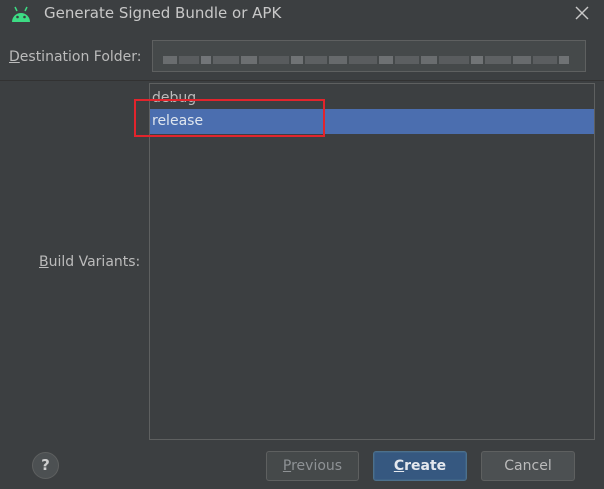 Image resolution: width=604 pixels, height=489 pixels. I want to click on previous-button-mnemonic: P, so click(287, 466).